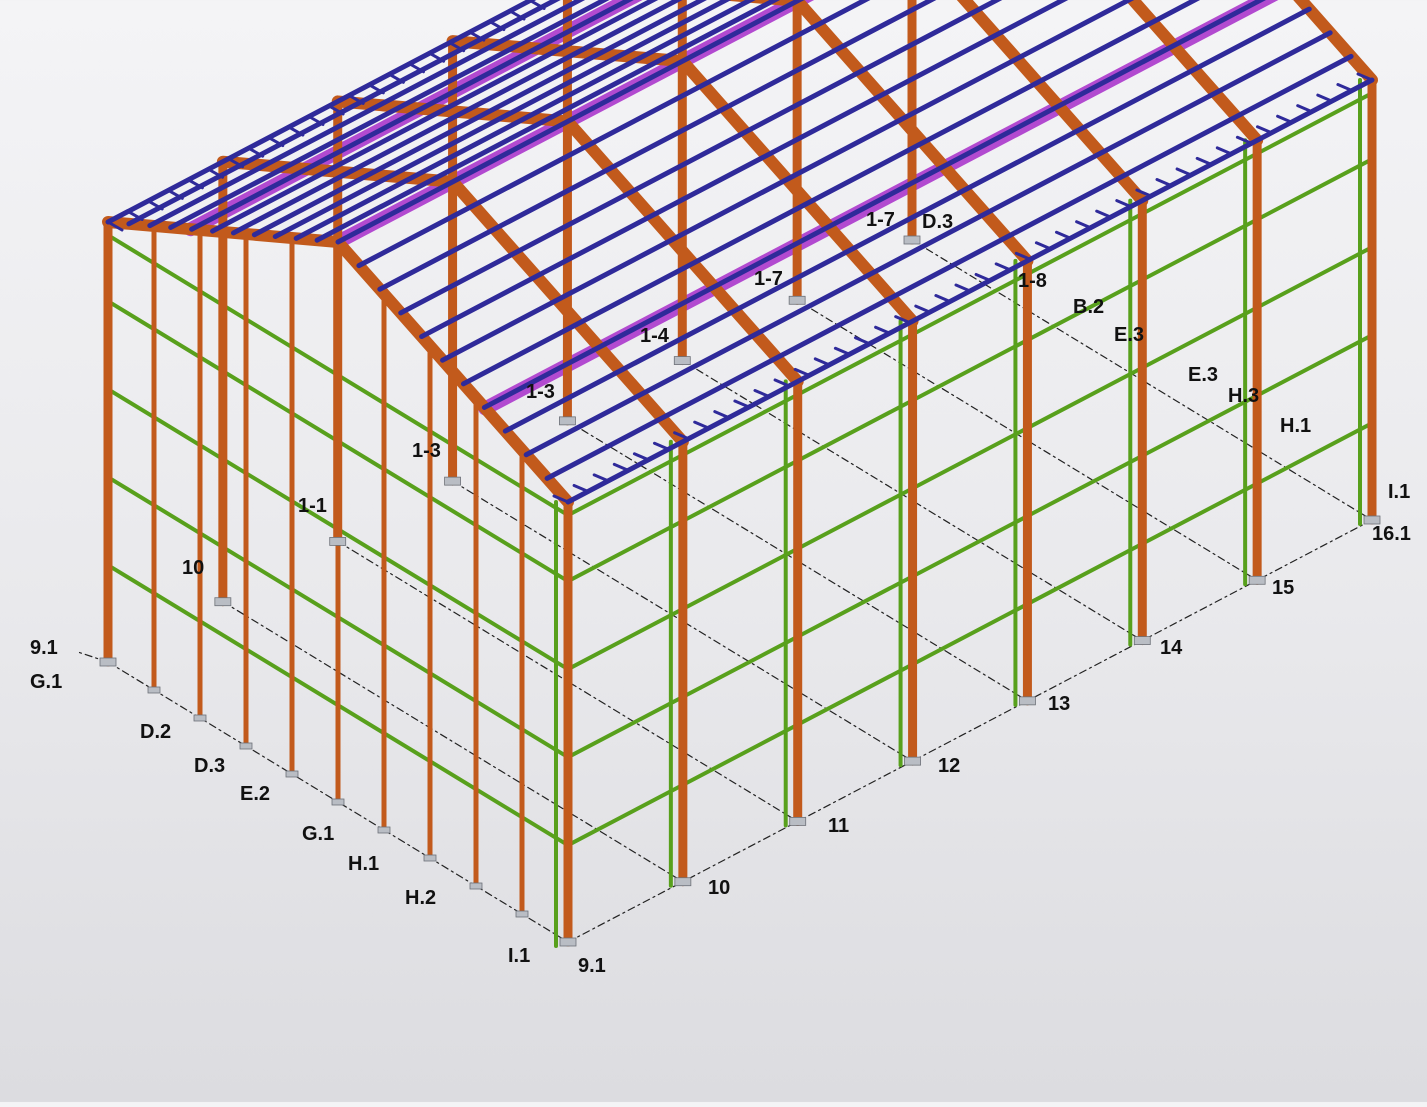  I want to click on member-mark: 1-8, so click(1032, 281).